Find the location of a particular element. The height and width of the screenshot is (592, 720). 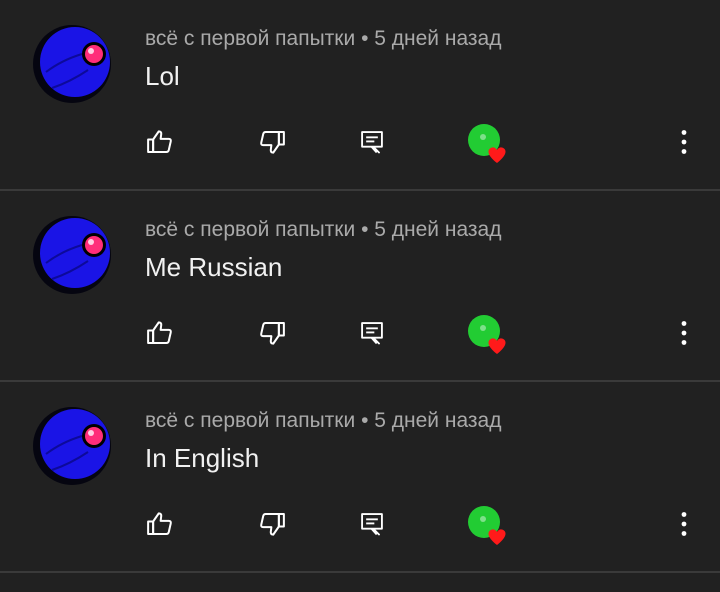

comment-text: In English is located at coordinates (202, 458).